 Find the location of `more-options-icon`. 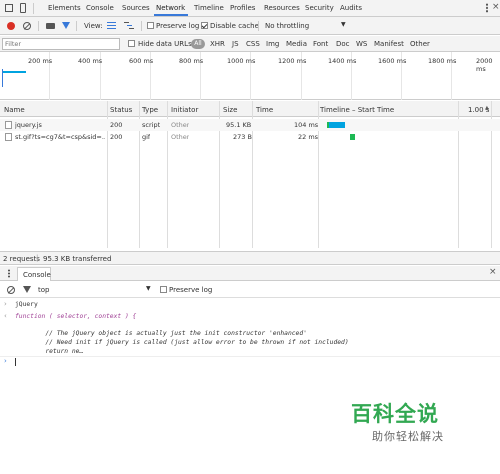

more-options-icon is located at coordinates (487, 8).